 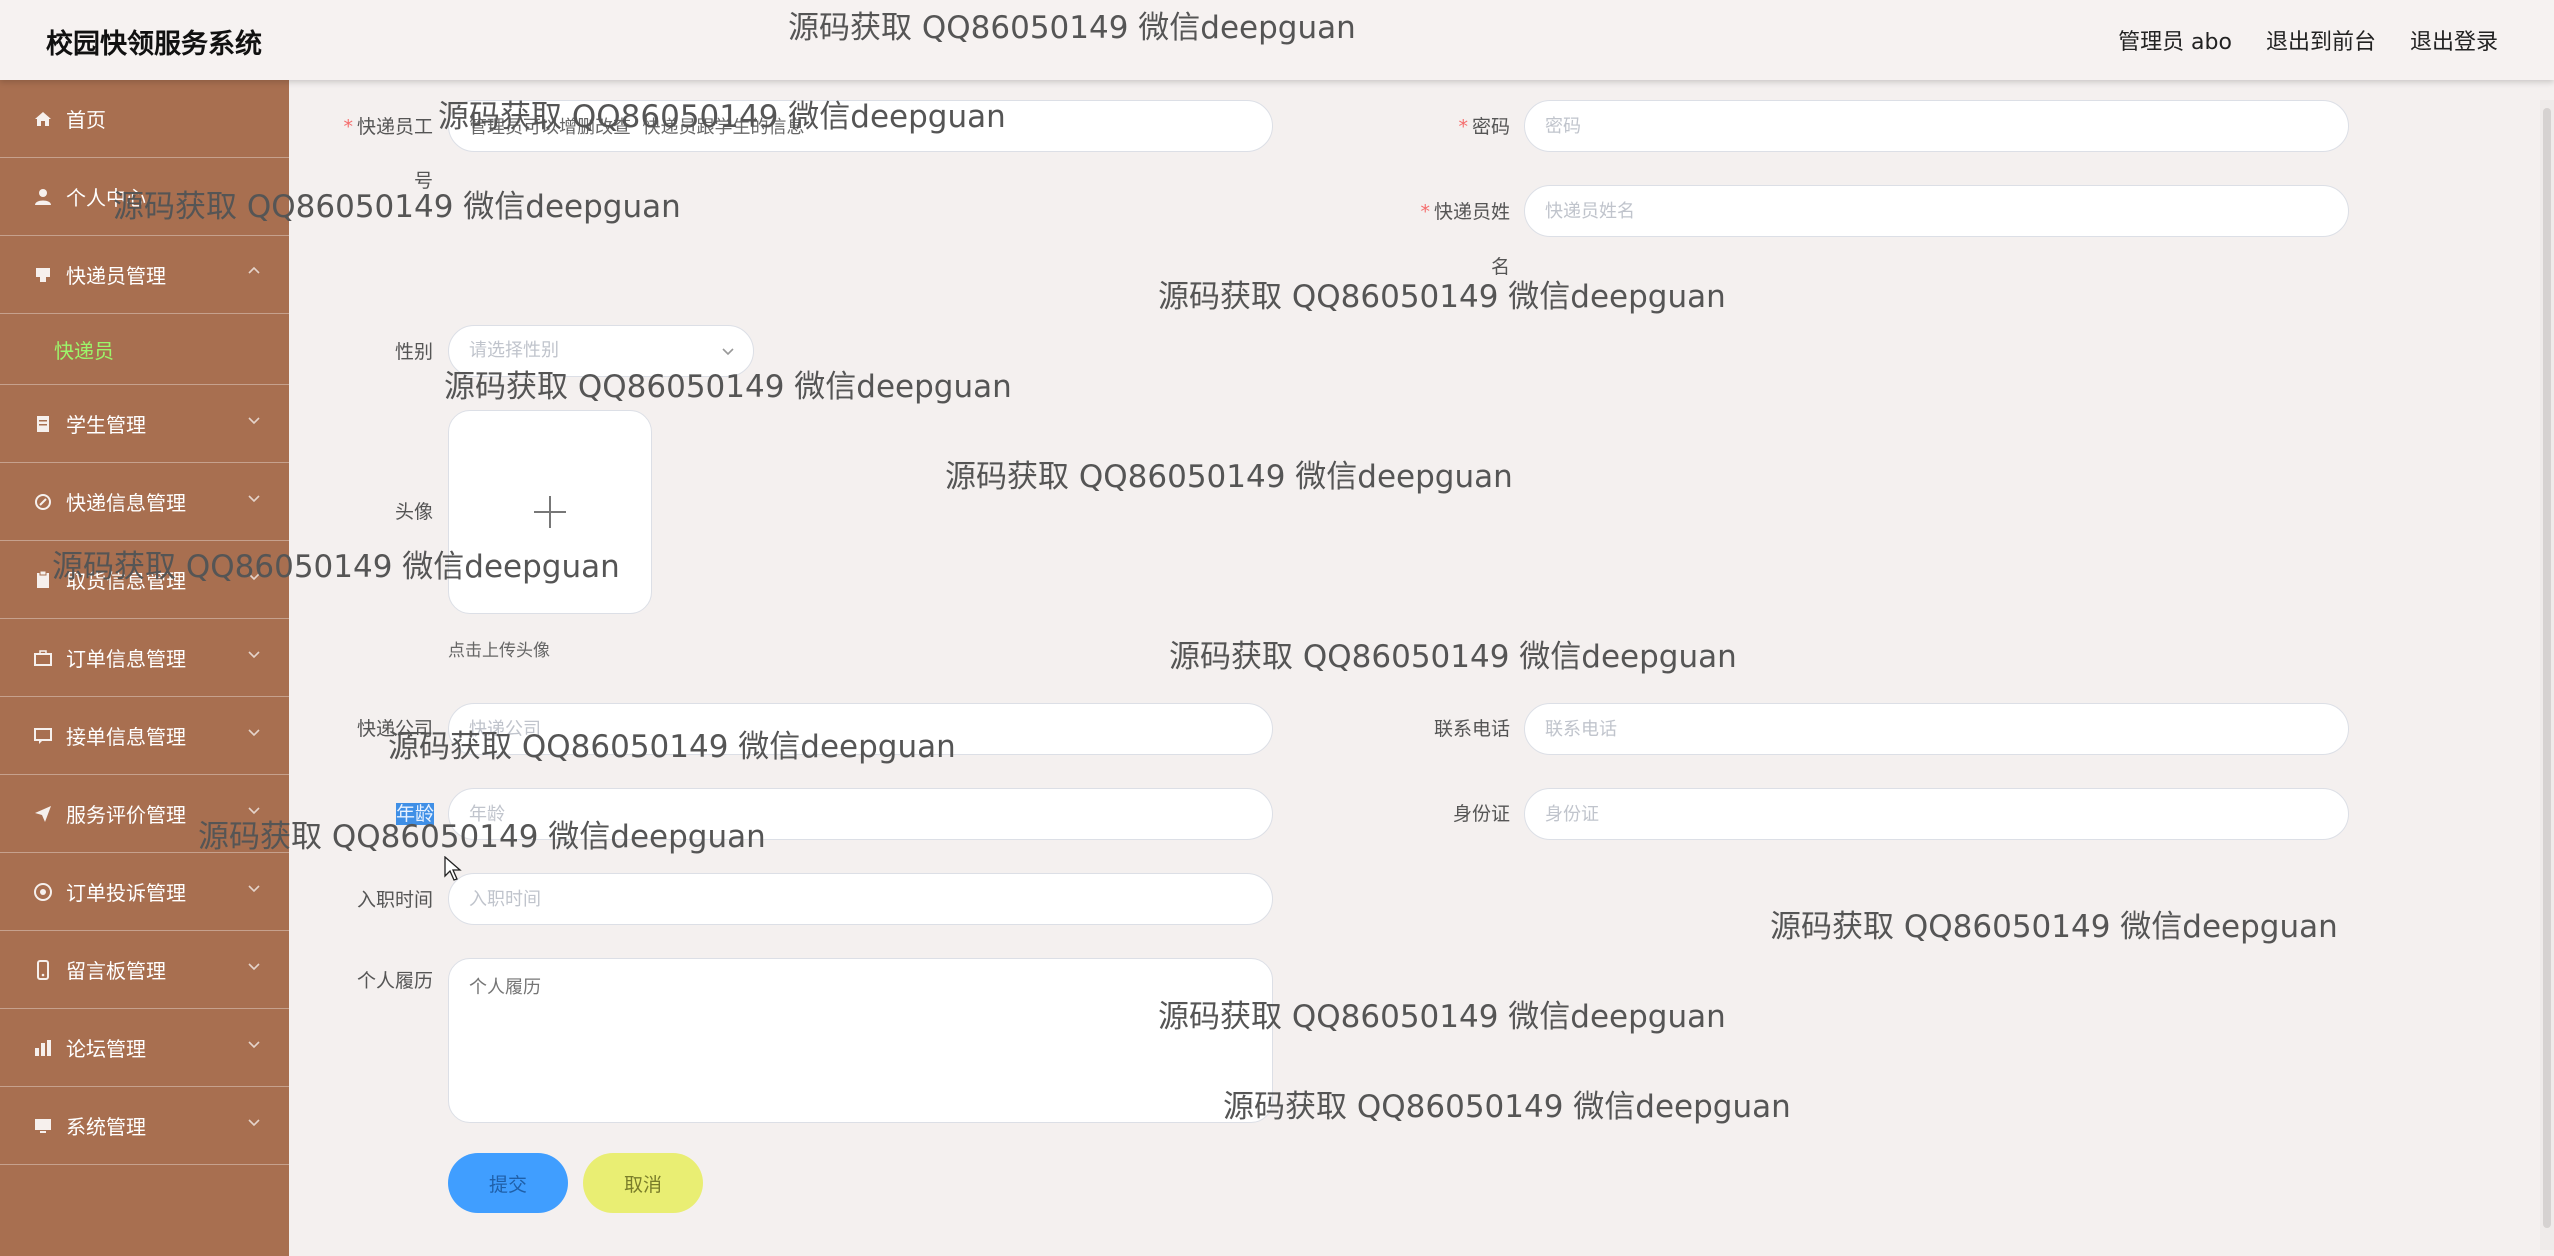 I want to click on target-icon, so click(x=43, y=892).